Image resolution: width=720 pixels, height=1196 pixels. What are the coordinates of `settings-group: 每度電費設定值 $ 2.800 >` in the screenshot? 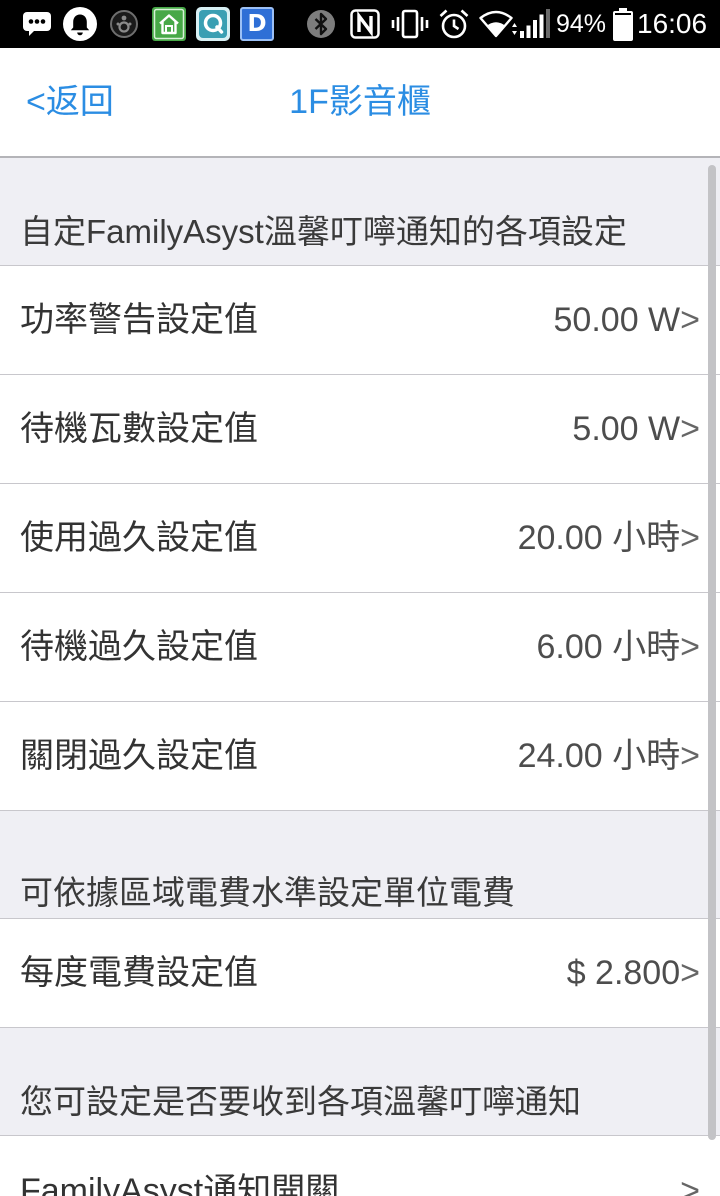 It's located at (360, 973).